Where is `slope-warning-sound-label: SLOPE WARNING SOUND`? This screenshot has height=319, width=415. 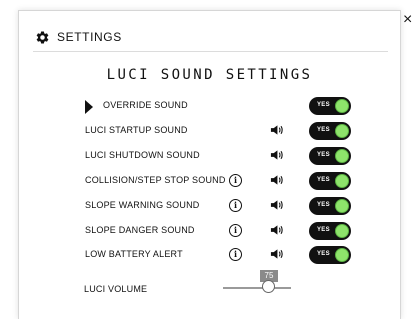
slope-warning-sound-label: SLOPE WARNING SOUND is located at coordinates (142, 205).